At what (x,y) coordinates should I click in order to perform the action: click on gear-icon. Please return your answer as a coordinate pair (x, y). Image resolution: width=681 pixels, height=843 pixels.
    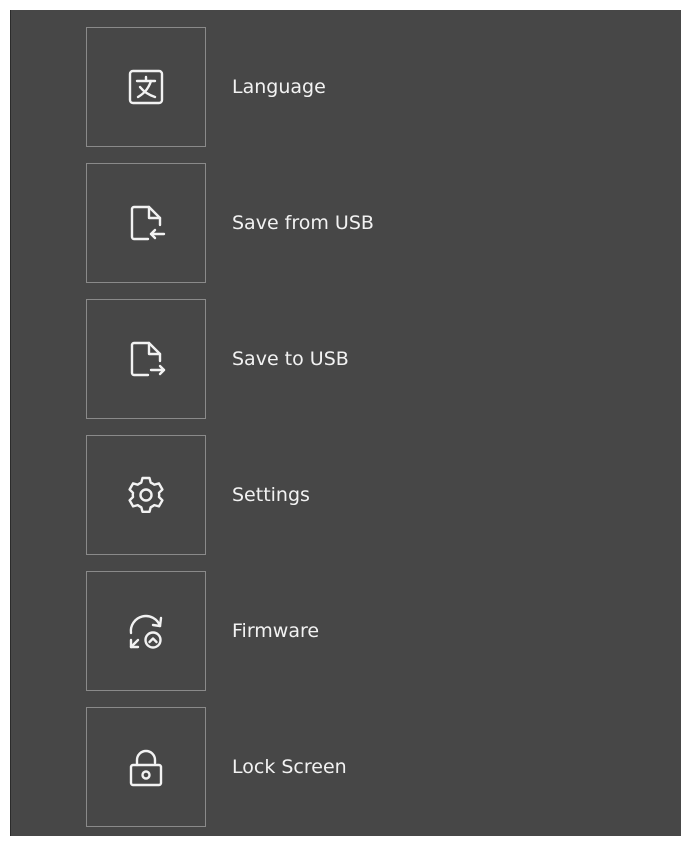
    Looking at the image, I should click on (146, 494).